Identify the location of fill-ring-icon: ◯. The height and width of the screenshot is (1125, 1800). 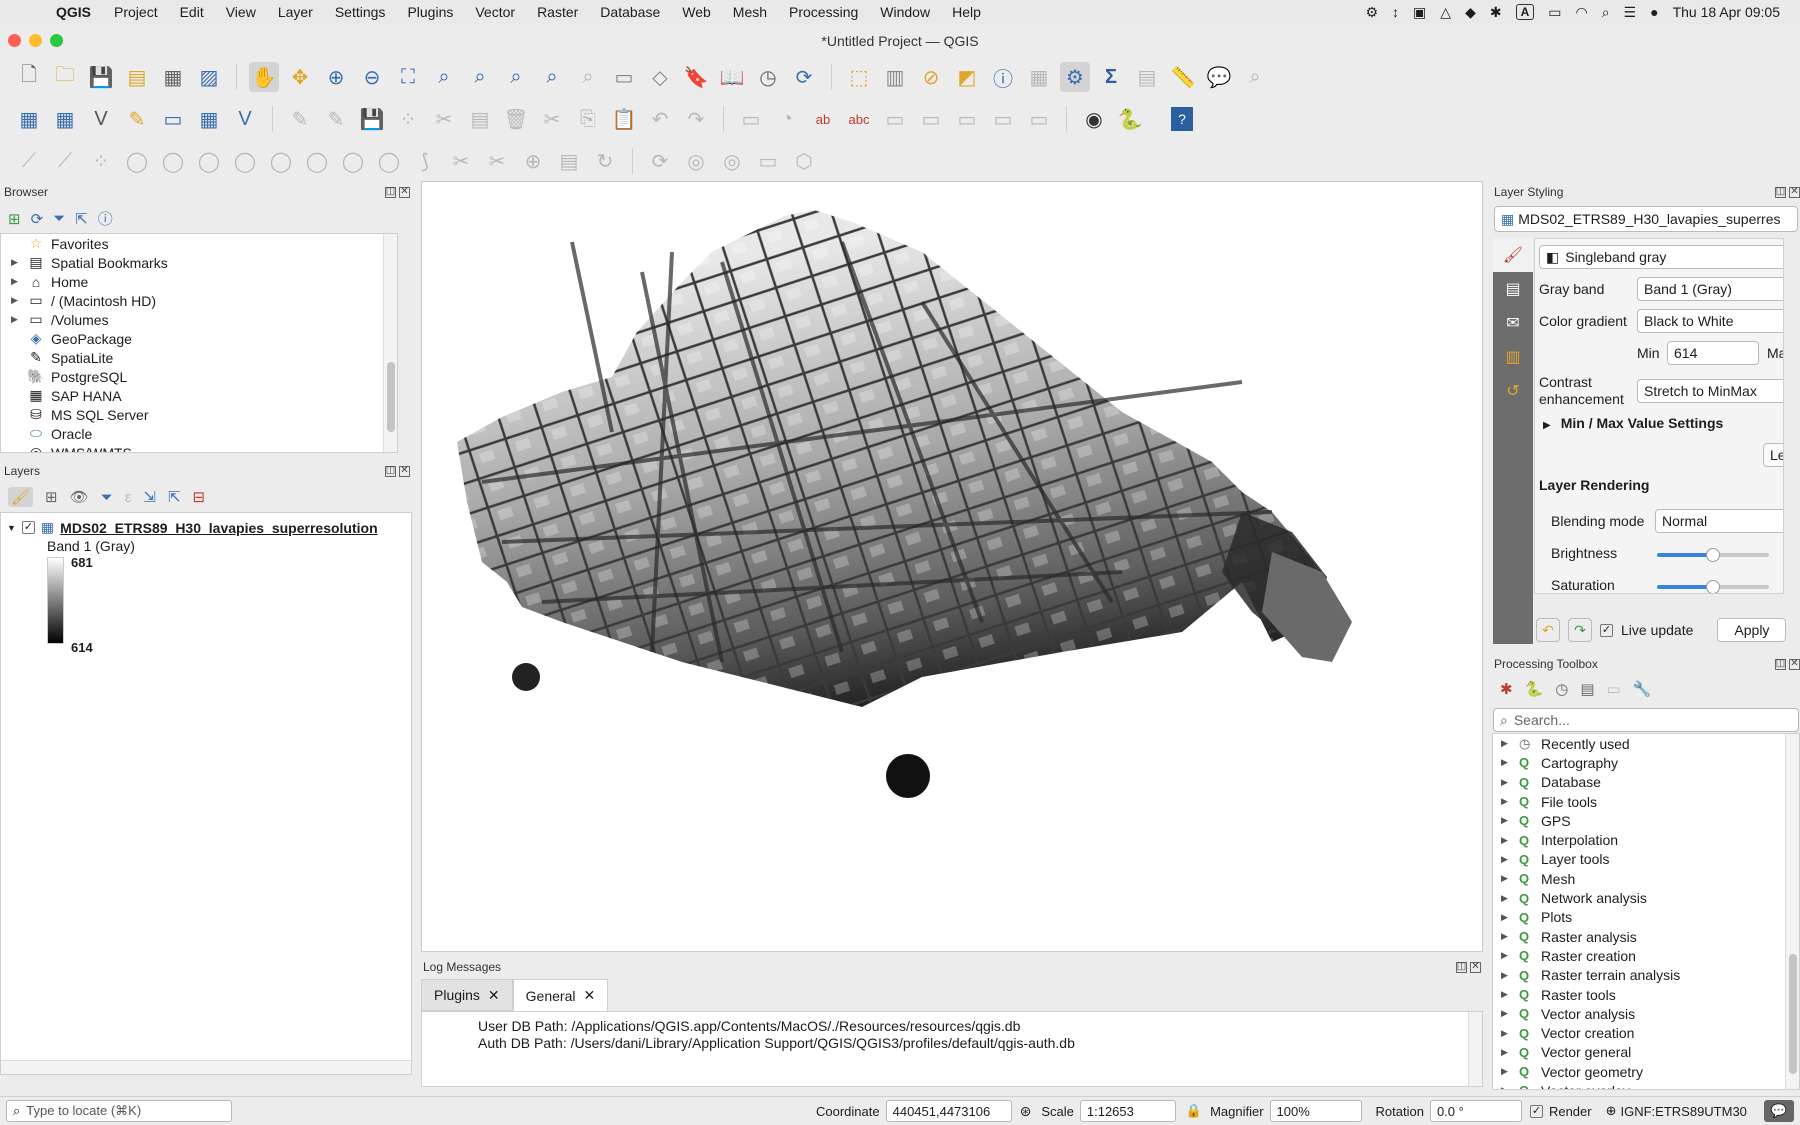
(209, 161).